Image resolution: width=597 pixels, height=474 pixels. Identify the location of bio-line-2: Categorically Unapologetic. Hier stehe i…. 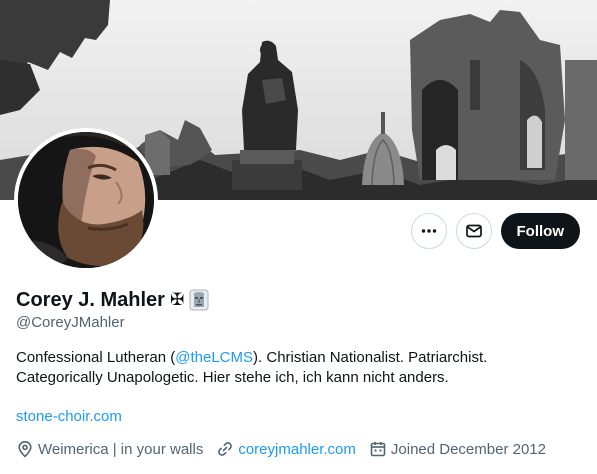
(232, 377).